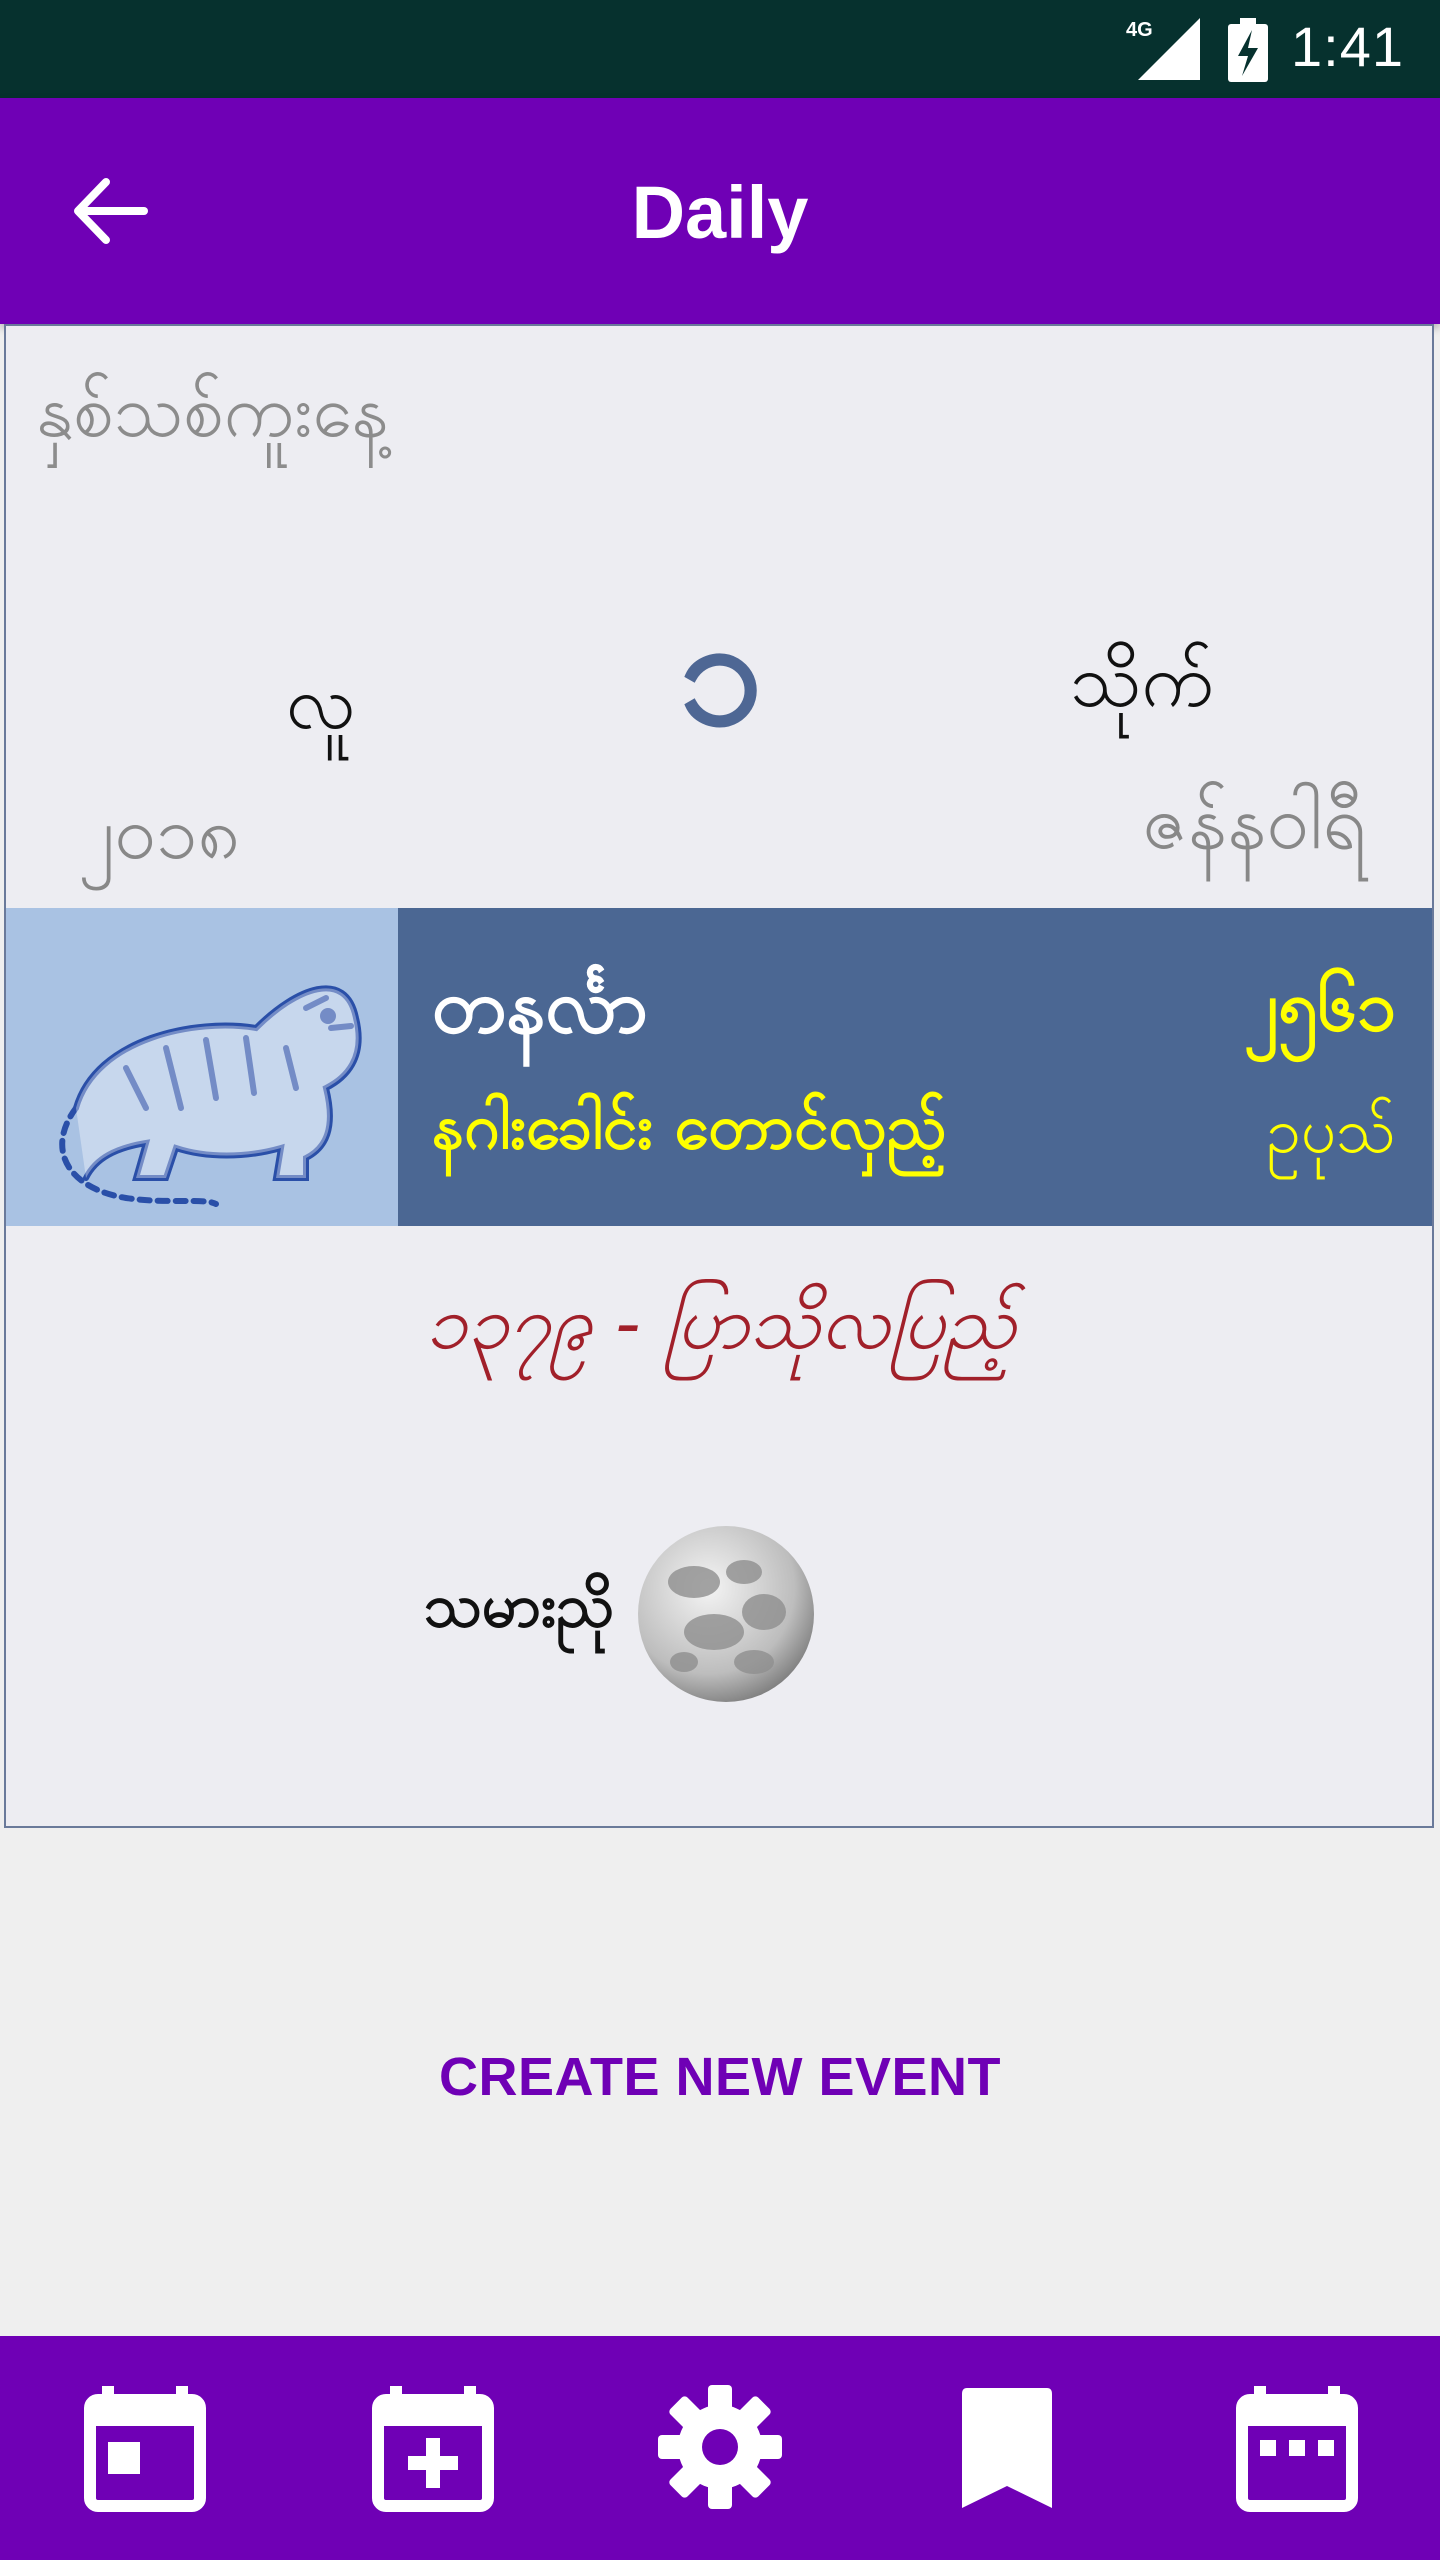  I want to click on tiger-icon, so click(210, 1096).